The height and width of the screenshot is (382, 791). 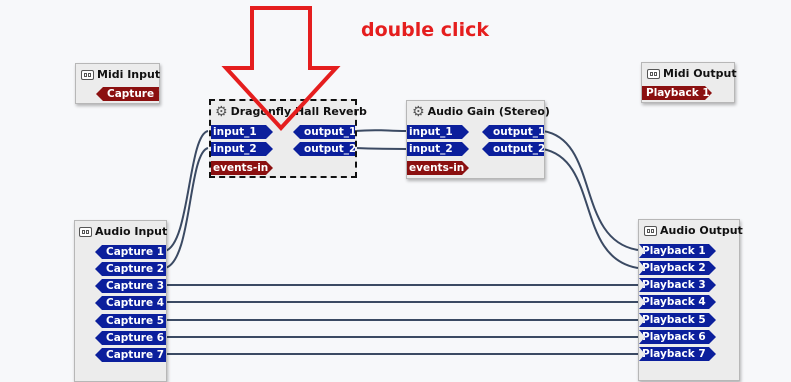 I want to click on playback-6-port: Playback 6, so click(x=677, y=337).